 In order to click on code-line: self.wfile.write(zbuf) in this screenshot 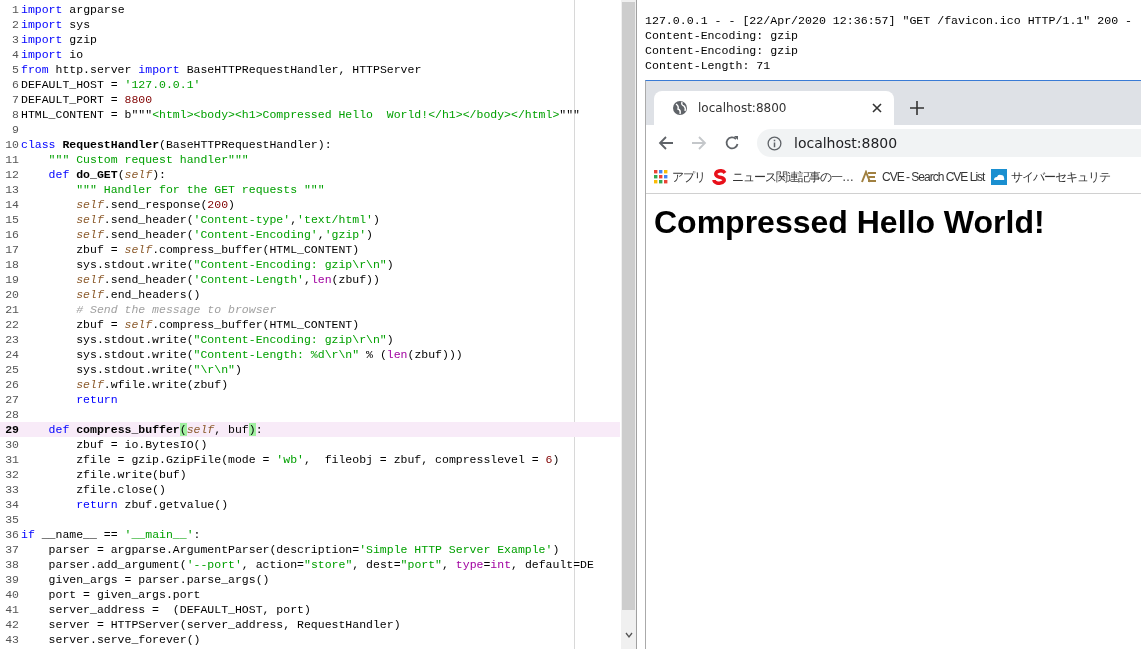, I will do `click(152, 384)`.